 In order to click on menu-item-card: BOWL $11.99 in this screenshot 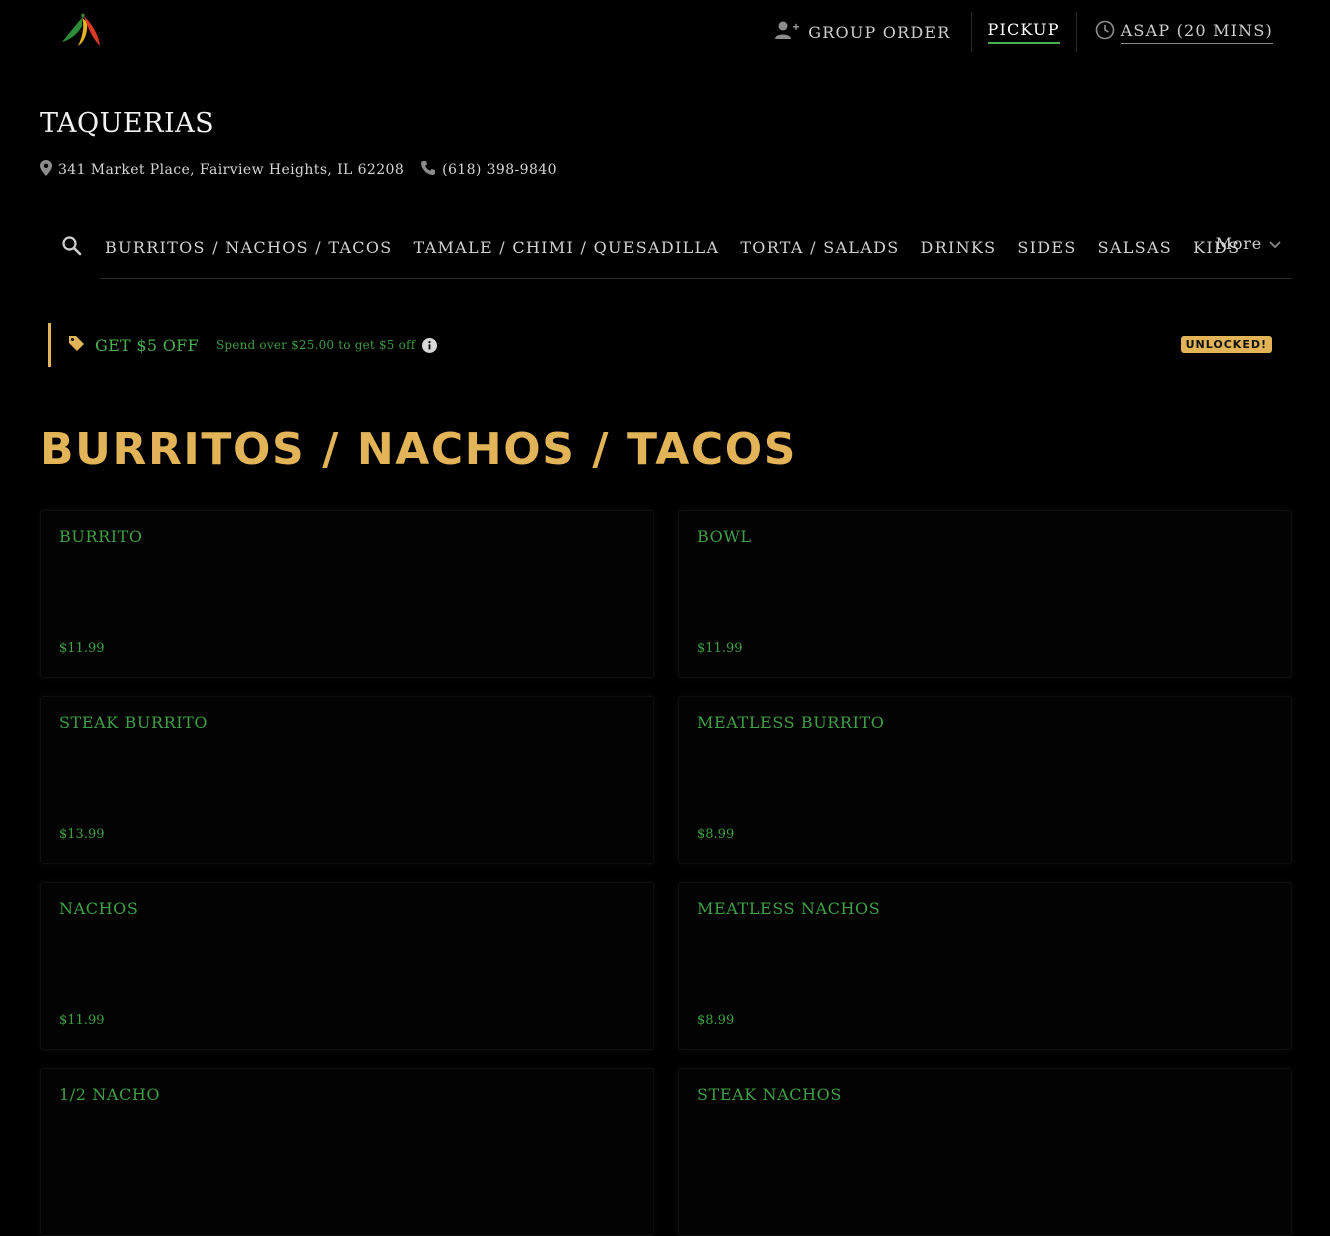, I will do `click(985, 594)`.